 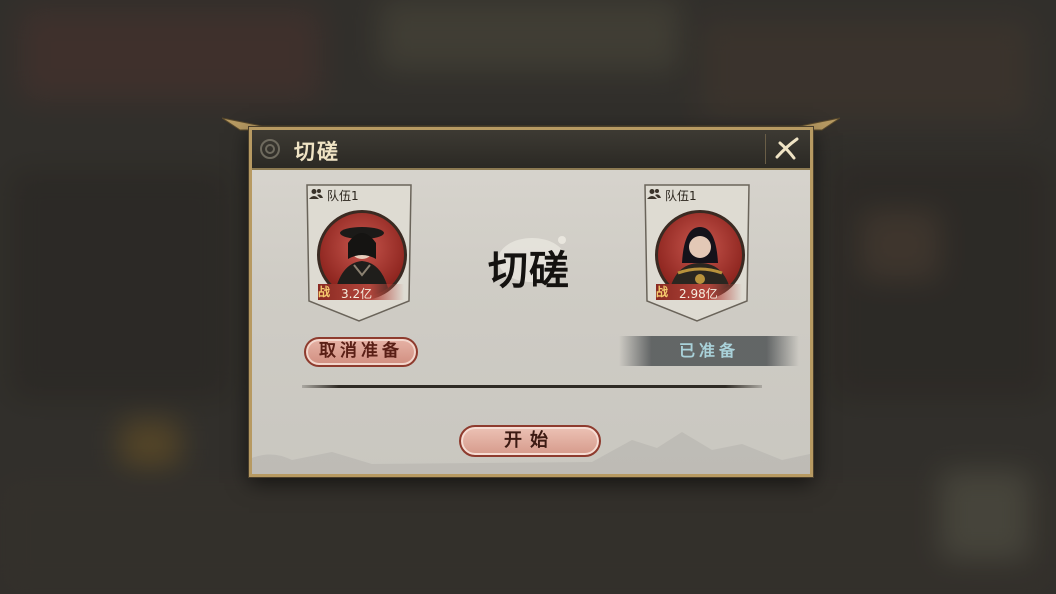 I want to click on brush-divider, so click(x=532, y=386).